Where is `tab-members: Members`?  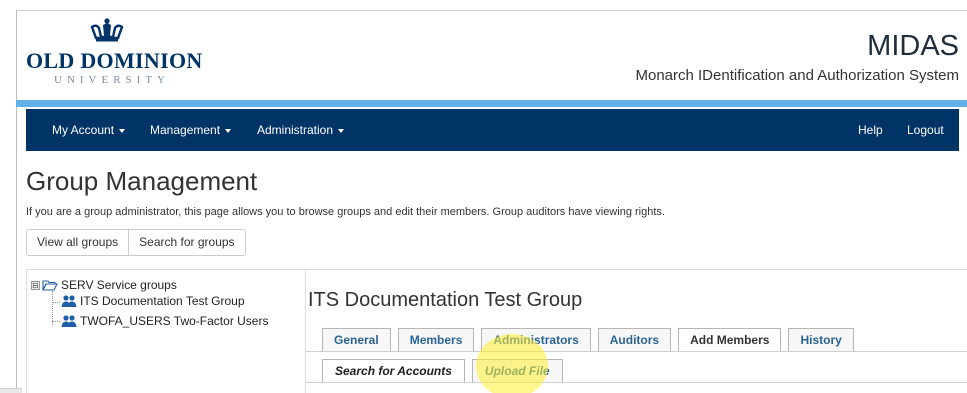 tab-members: Members is located at coordinates (436, 340).